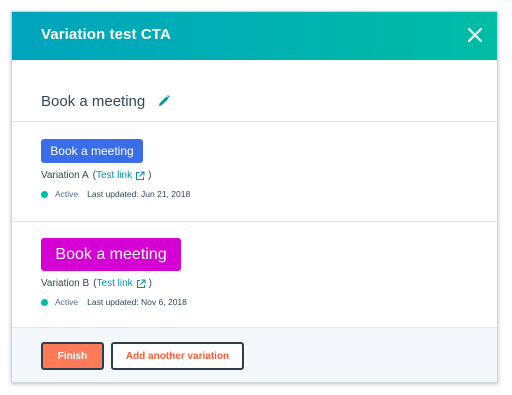 The image size is (512, 395). What do you see at coordinates (254, 354) in the screenshot?
I see `dialog-footer: Finish Add another variation` at bounding box center [254, 354].